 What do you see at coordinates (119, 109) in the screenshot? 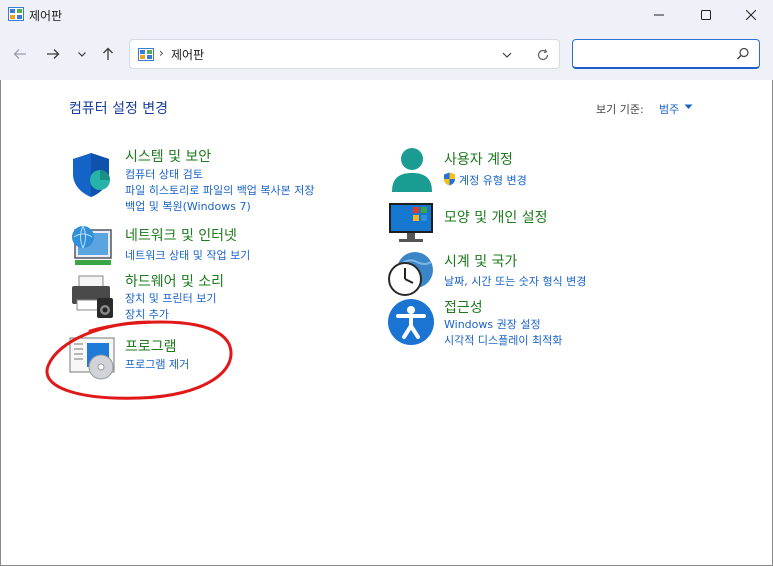
I see `page-title: 컴퓨터 설정 변경` at bounding box center [119, 109].